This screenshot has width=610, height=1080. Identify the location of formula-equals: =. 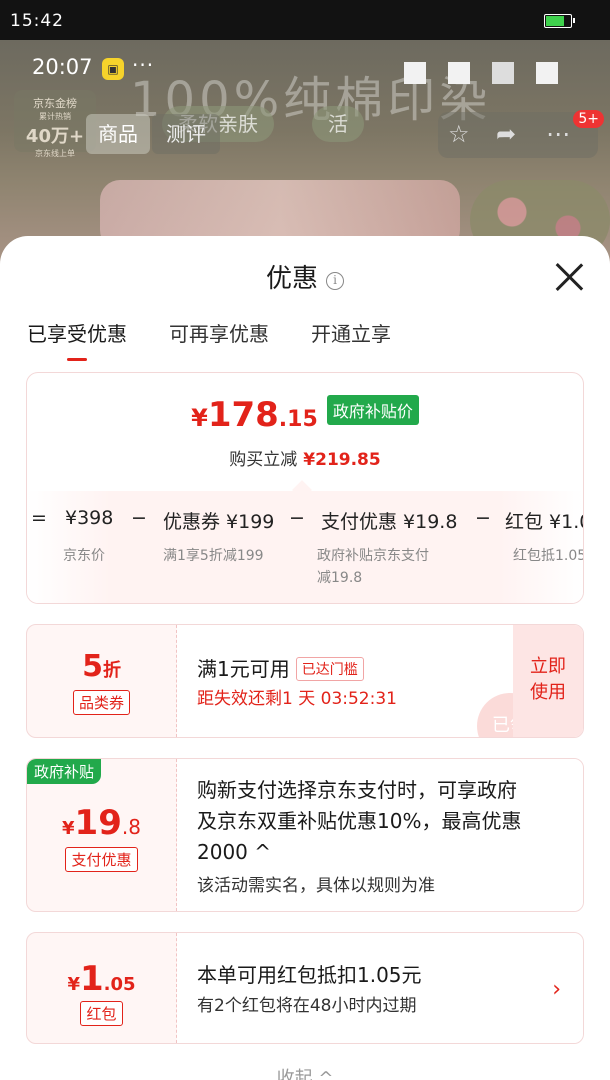
(39, 518).